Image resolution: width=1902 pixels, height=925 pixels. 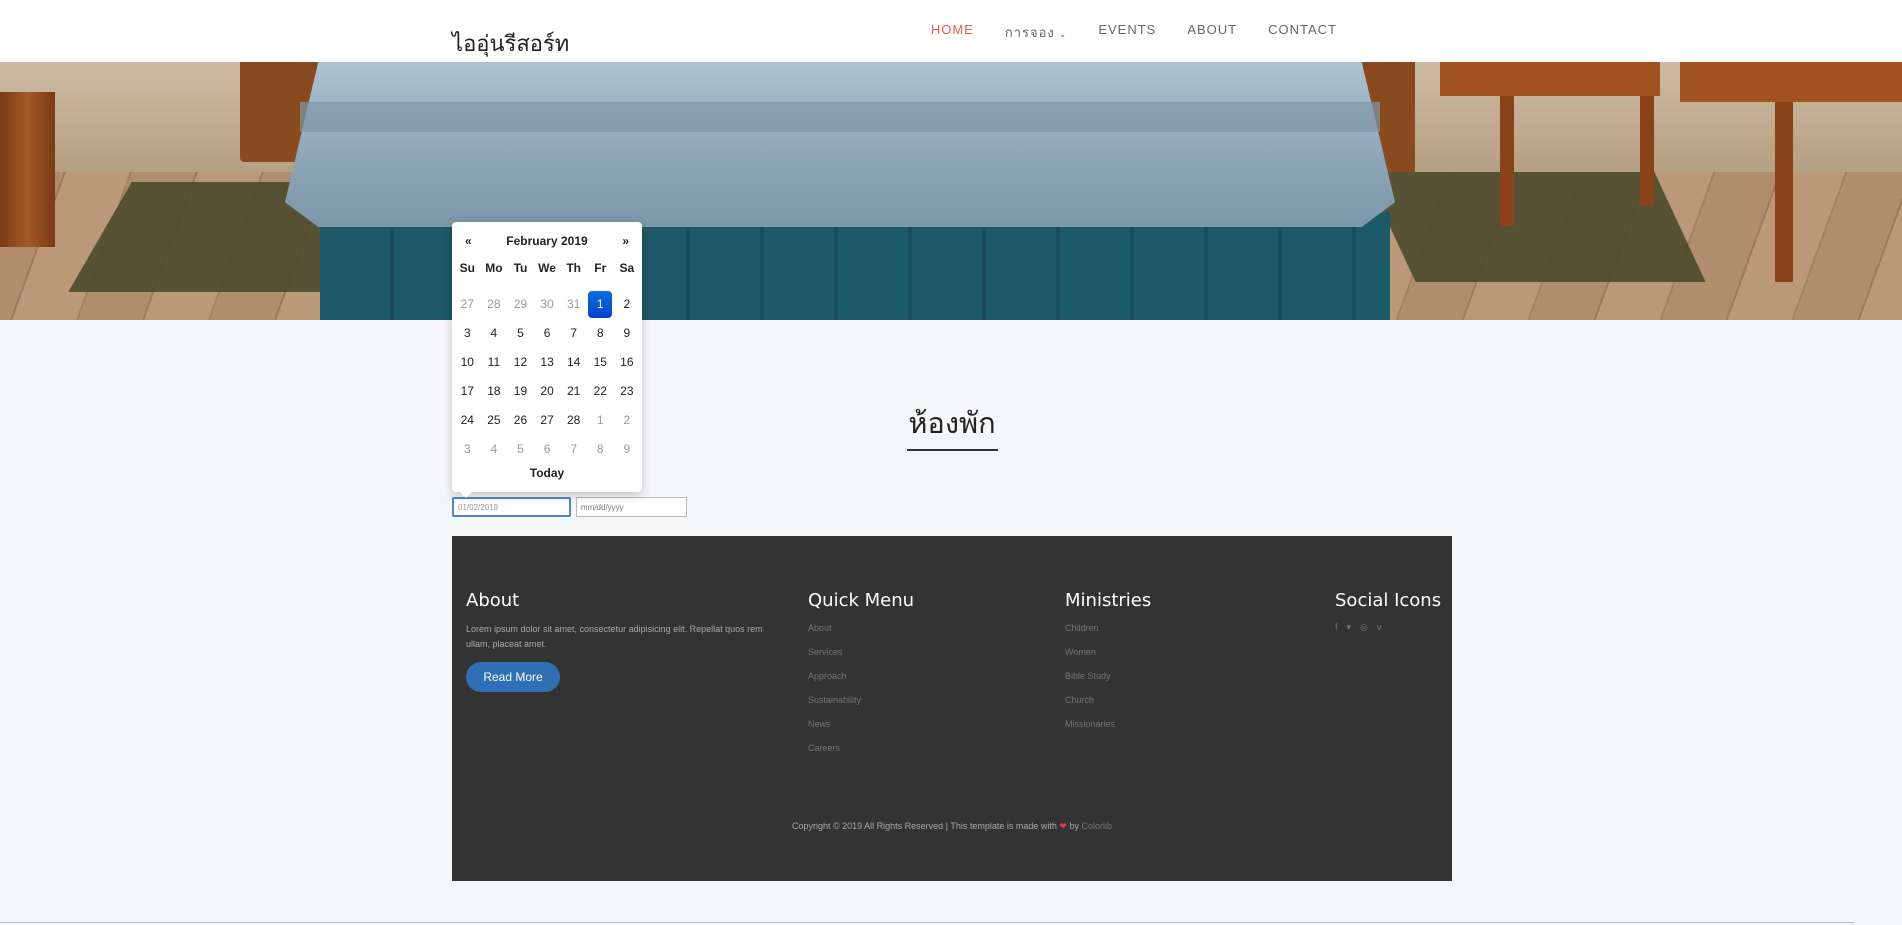 I want to click on calendar-day-selected: 1, so click(x=600, y=304).